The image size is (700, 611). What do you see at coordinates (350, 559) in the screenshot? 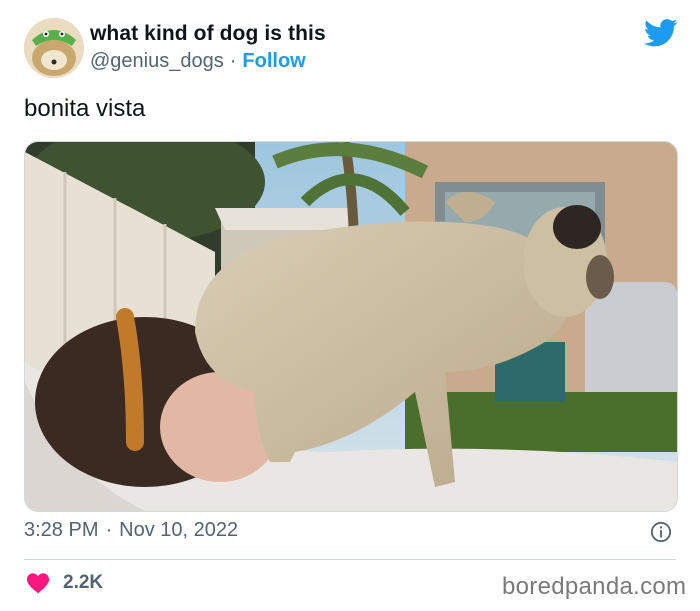
I see `divider` at bounding box center [350, 559].